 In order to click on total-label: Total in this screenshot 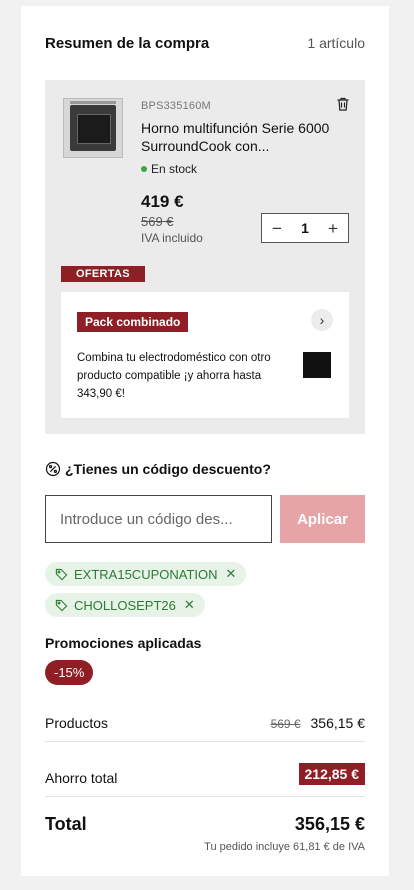, I will do `click(66, 824)`.